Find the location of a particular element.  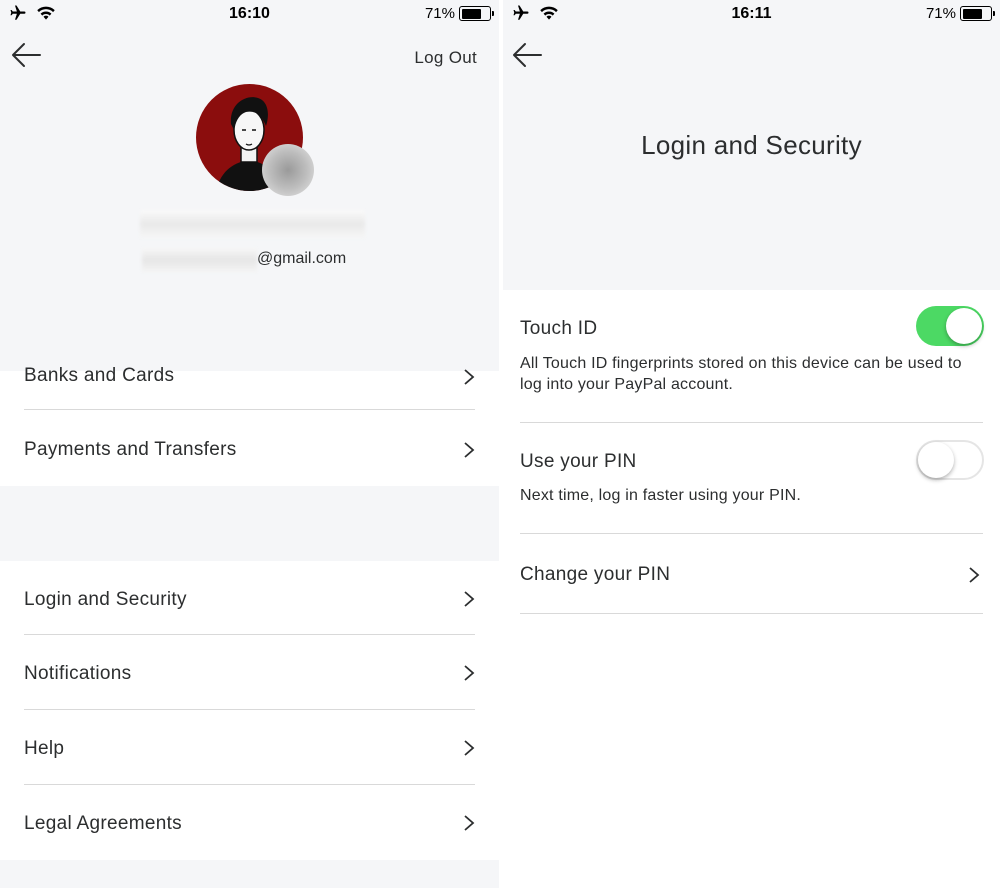

menu-item-payments-and-transfers: Payments and Transfers is located at coordinates (249, 448).